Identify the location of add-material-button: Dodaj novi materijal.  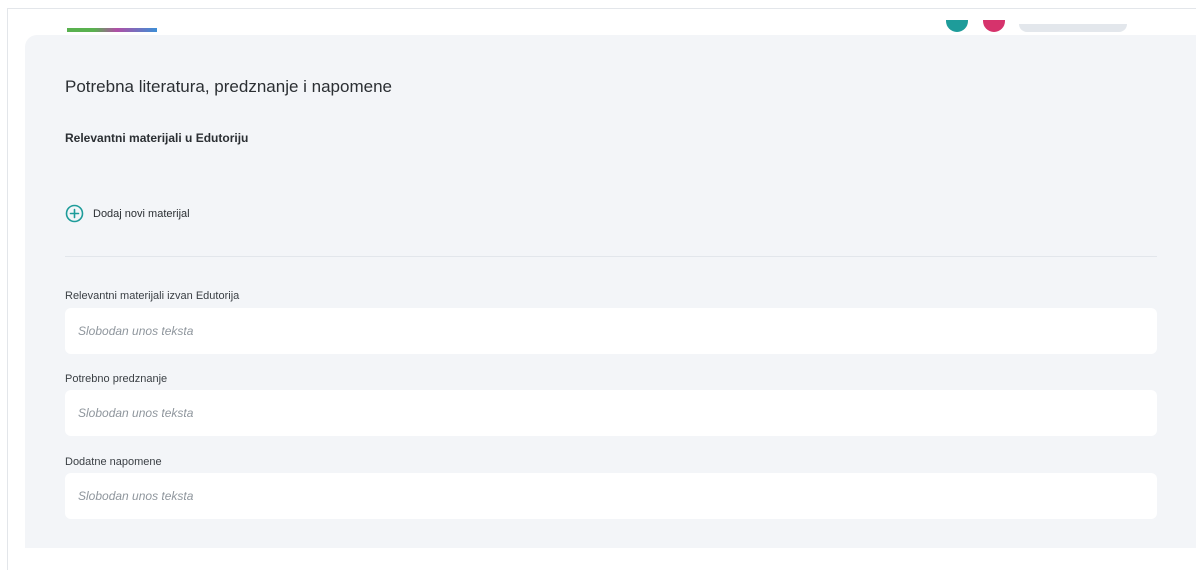
(127, 213).